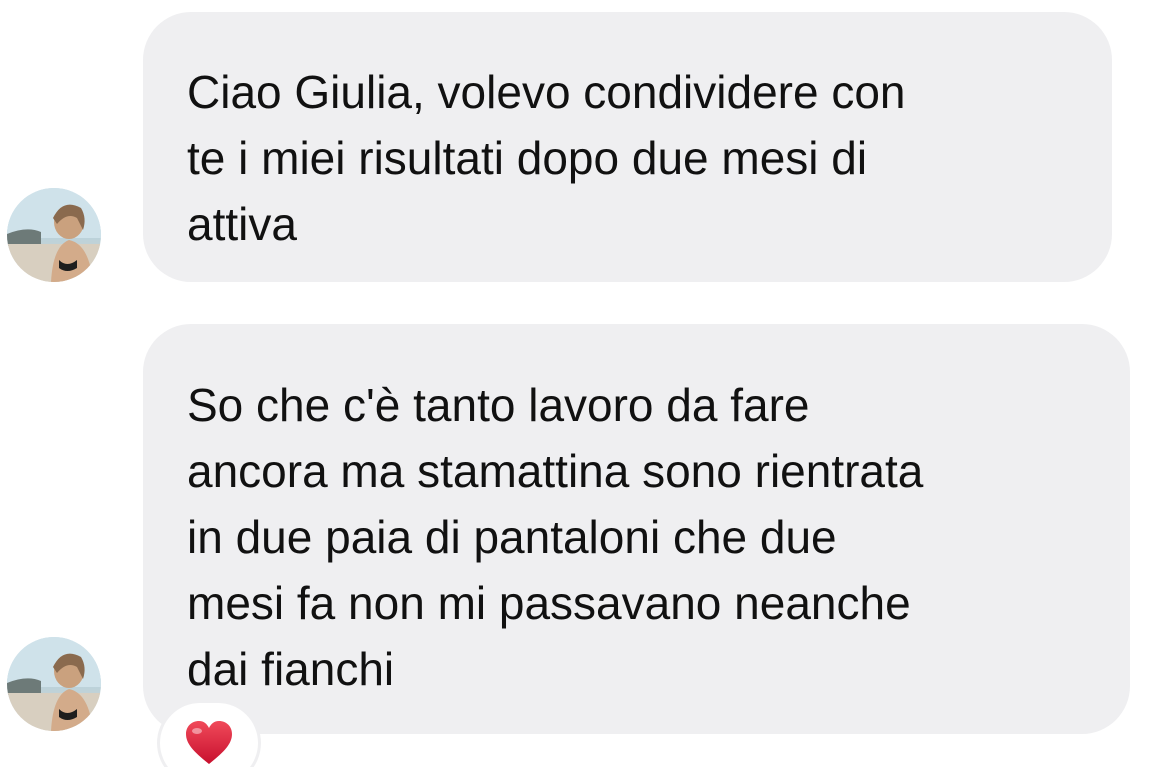 This screenshot has width=1170, height=767. What do you see at coordinates (291, 669) in the screenshot?
I see `message-text-line: dai fianchi` at bounding box center [291, 669].